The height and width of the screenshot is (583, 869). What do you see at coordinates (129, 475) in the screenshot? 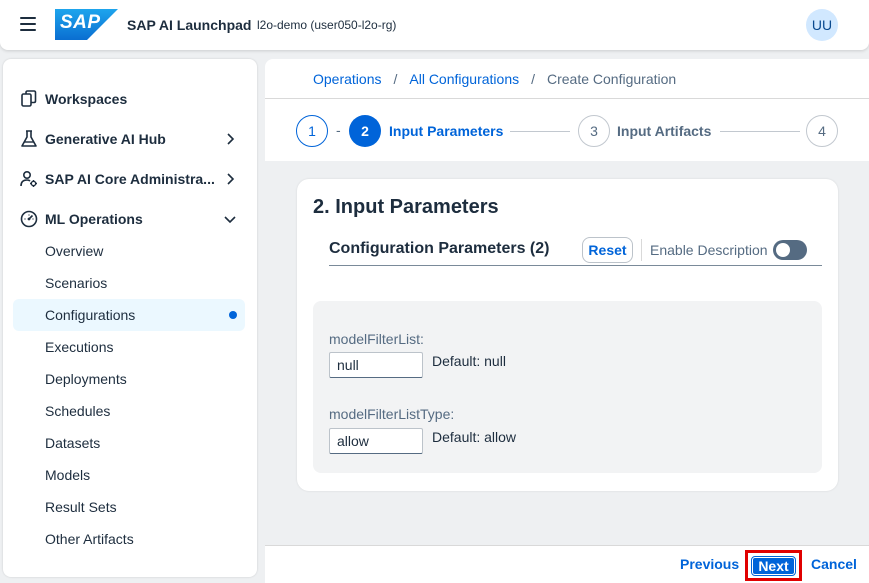
I see `sidebar-subitem-models: Models` at bounding box center [129, 475].